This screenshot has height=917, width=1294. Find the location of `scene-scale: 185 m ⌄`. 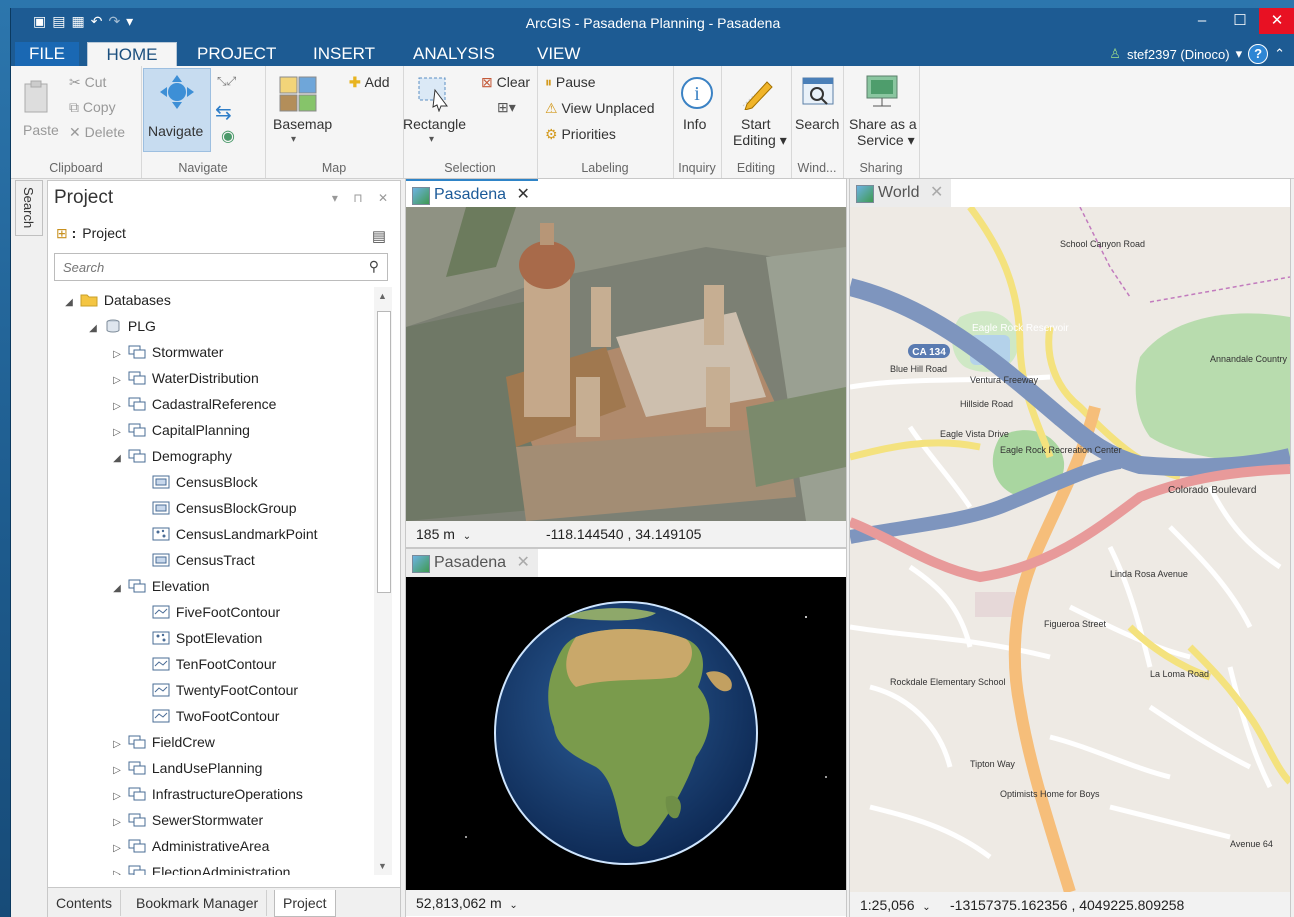

scene-scale: 185 m ⌄ is located at coordinates (443, 535).